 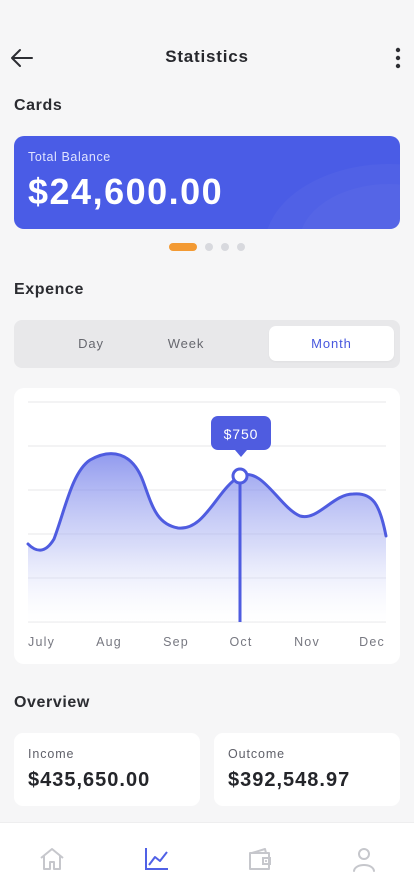 I want to click on outcome-label: Outcome, so click(x=257, y=754).